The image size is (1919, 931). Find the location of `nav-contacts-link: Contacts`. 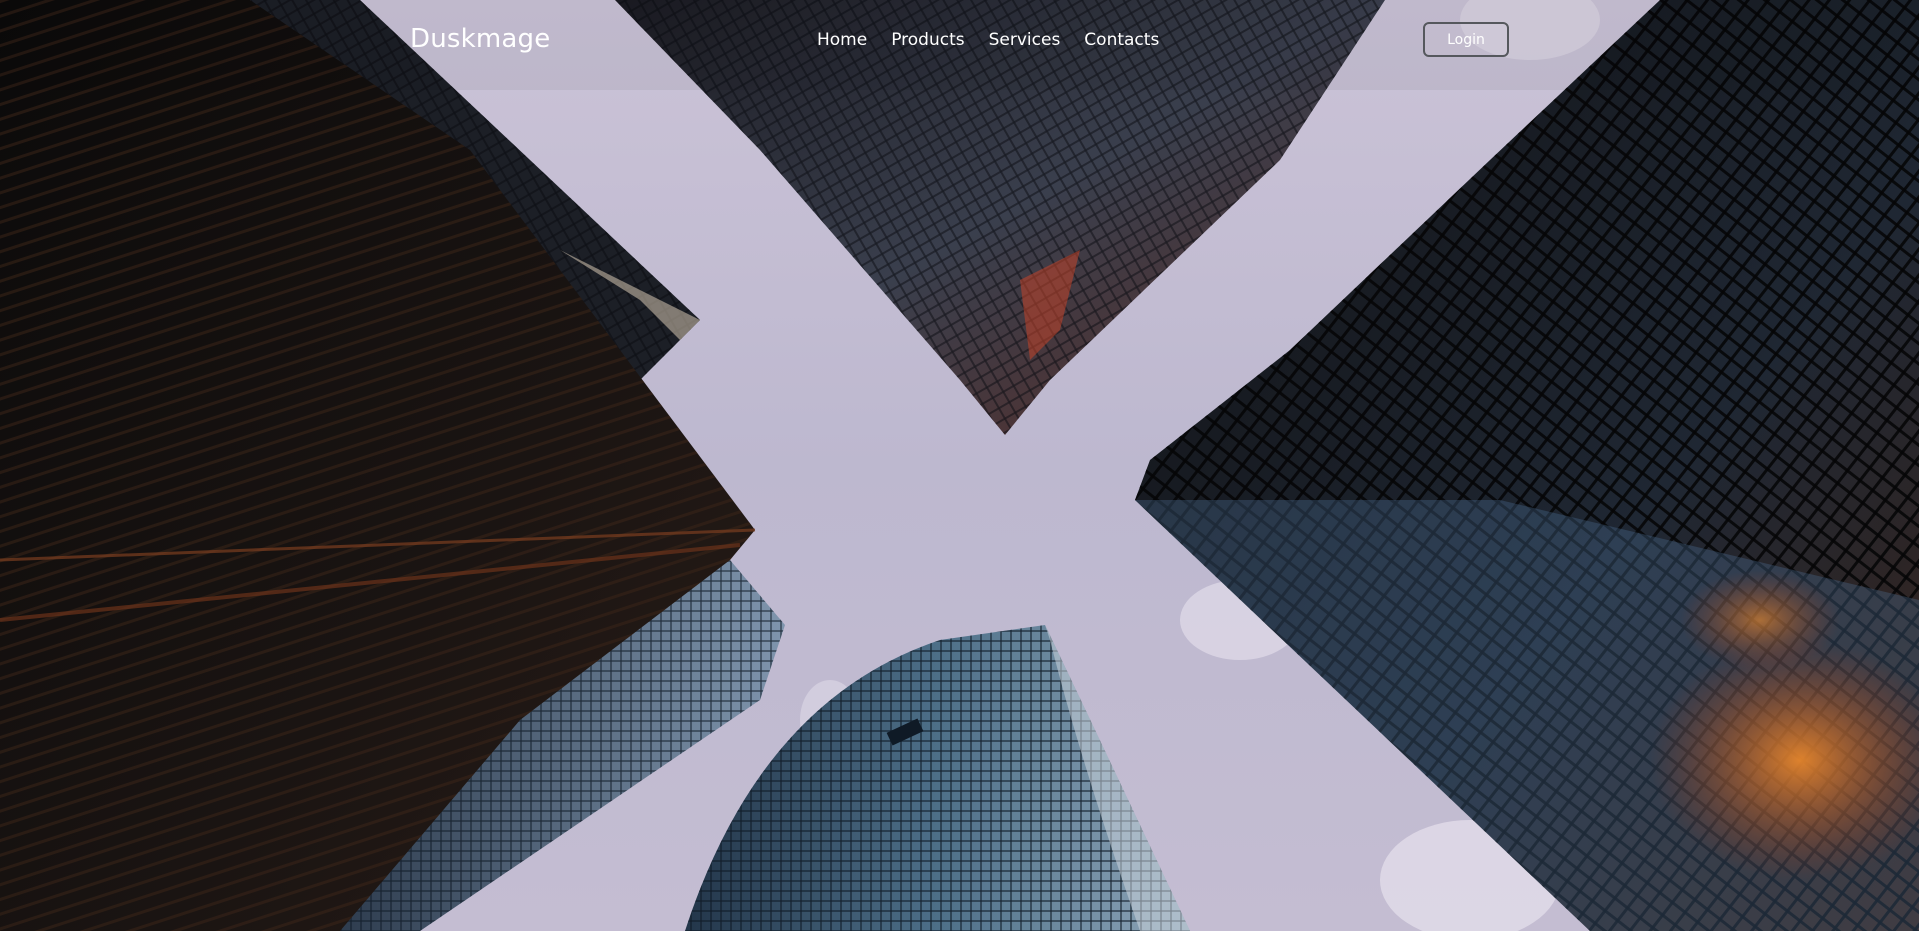

nav-contacts-link: Contacts is located at coordinates (1121, 40).